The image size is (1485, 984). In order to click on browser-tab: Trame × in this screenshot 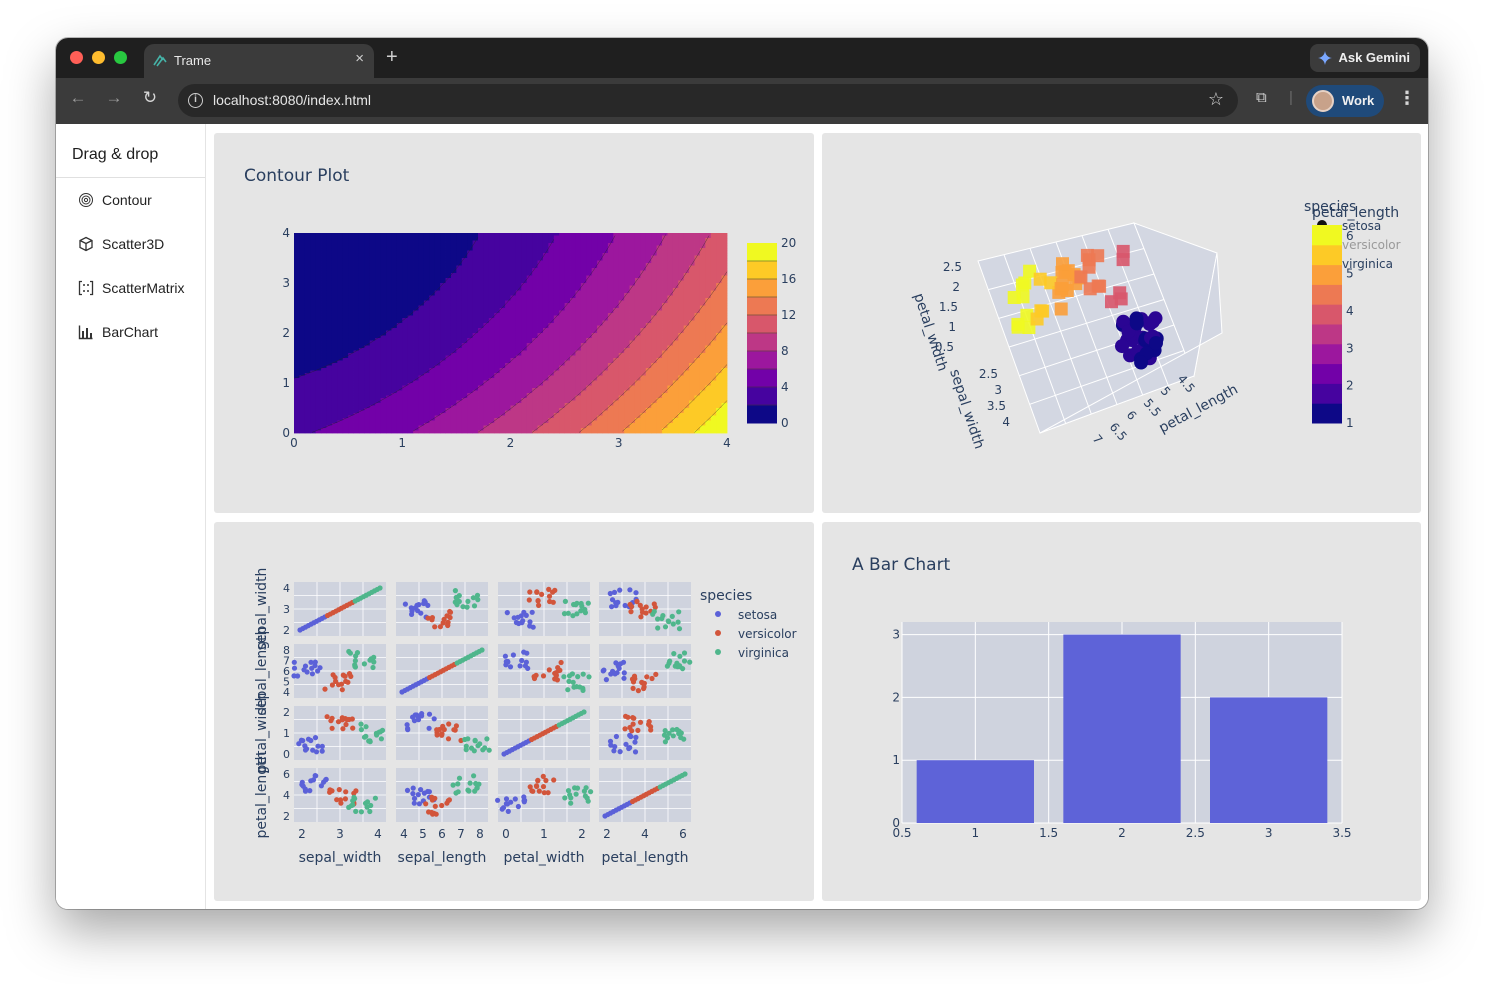, I will do `click(259, 61)`.